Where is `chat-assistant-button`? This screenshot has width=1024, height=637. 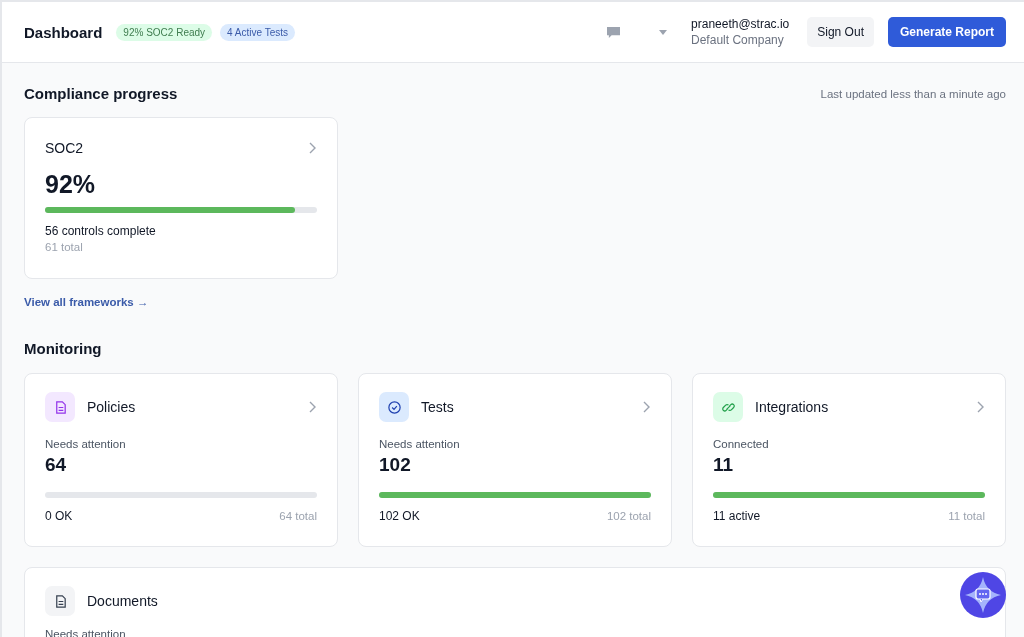
chat-assistant-button is located at coordinates (983, 595).